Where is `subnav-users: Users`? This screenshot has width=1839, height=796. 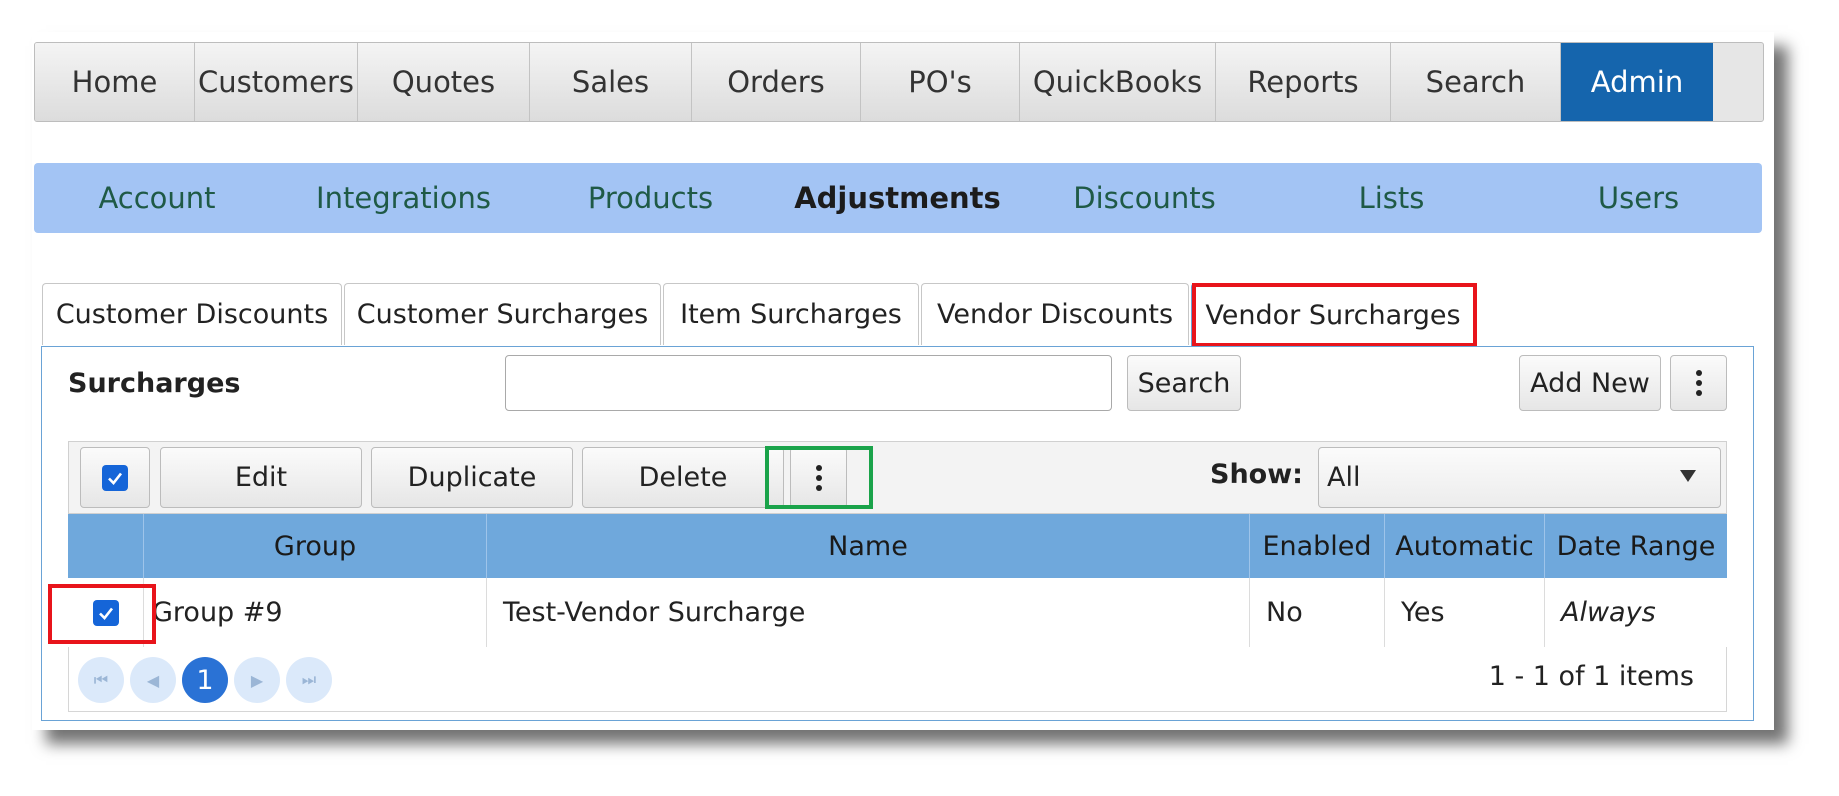
subnav-users: Users is located at coordinates (1638, 198).